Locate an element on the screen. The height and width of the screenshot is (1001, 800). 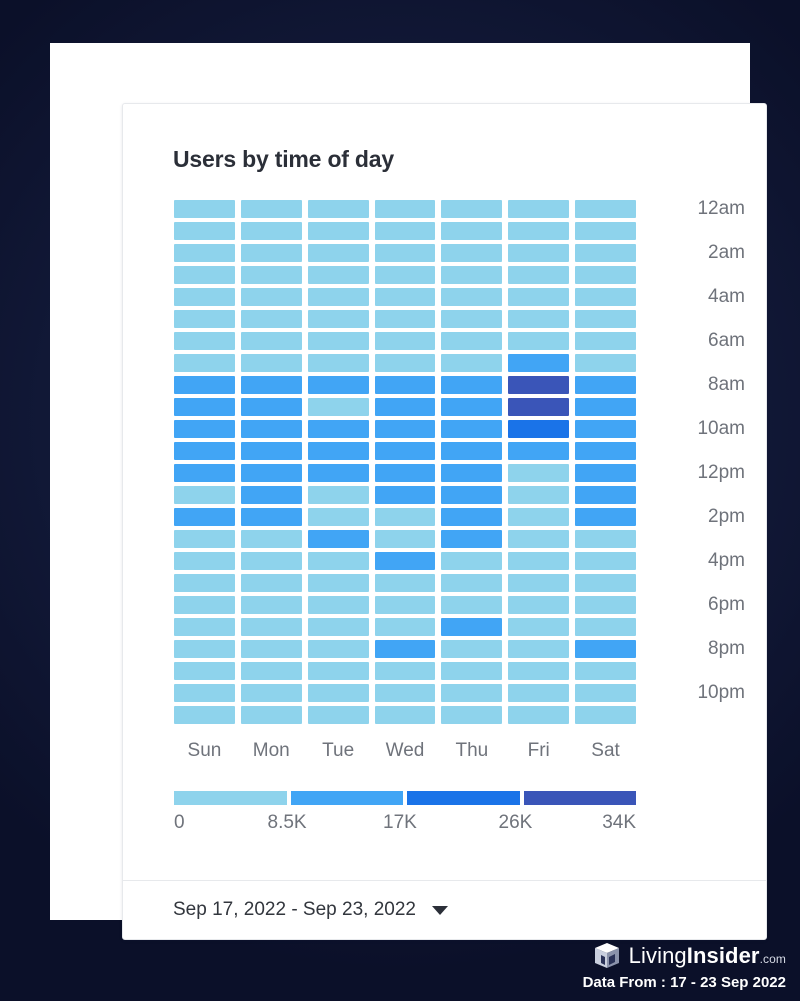
date-range-selector: Sep 17, 2022 - Sep 23, 2022 is located at coordinates (310, 910).